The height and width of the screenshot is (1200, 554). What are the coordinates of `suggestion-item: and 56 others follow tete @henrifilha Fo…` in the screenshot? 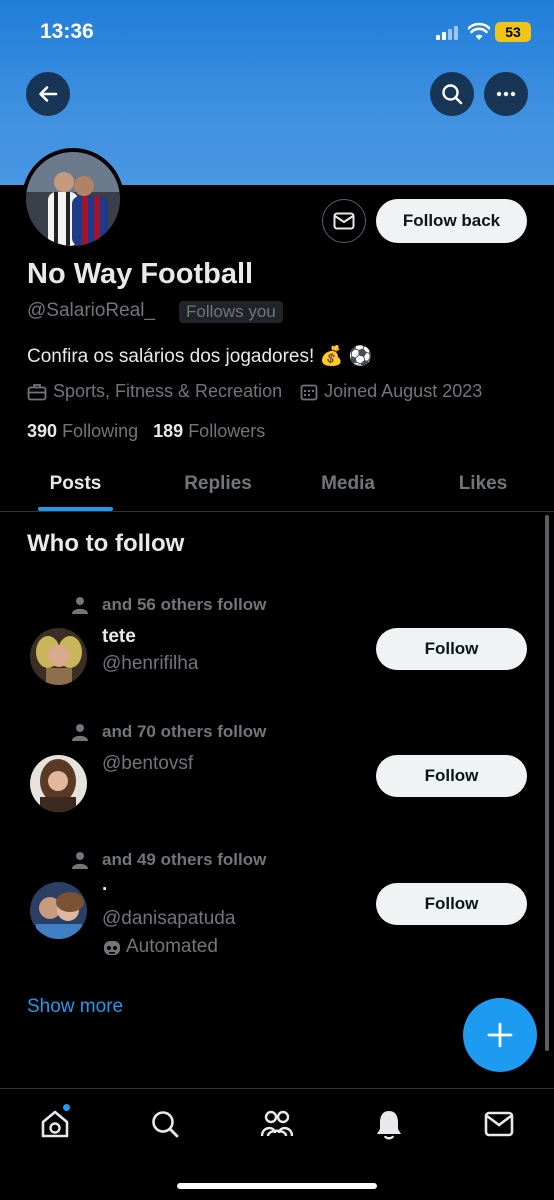 It's located at (277, 640).